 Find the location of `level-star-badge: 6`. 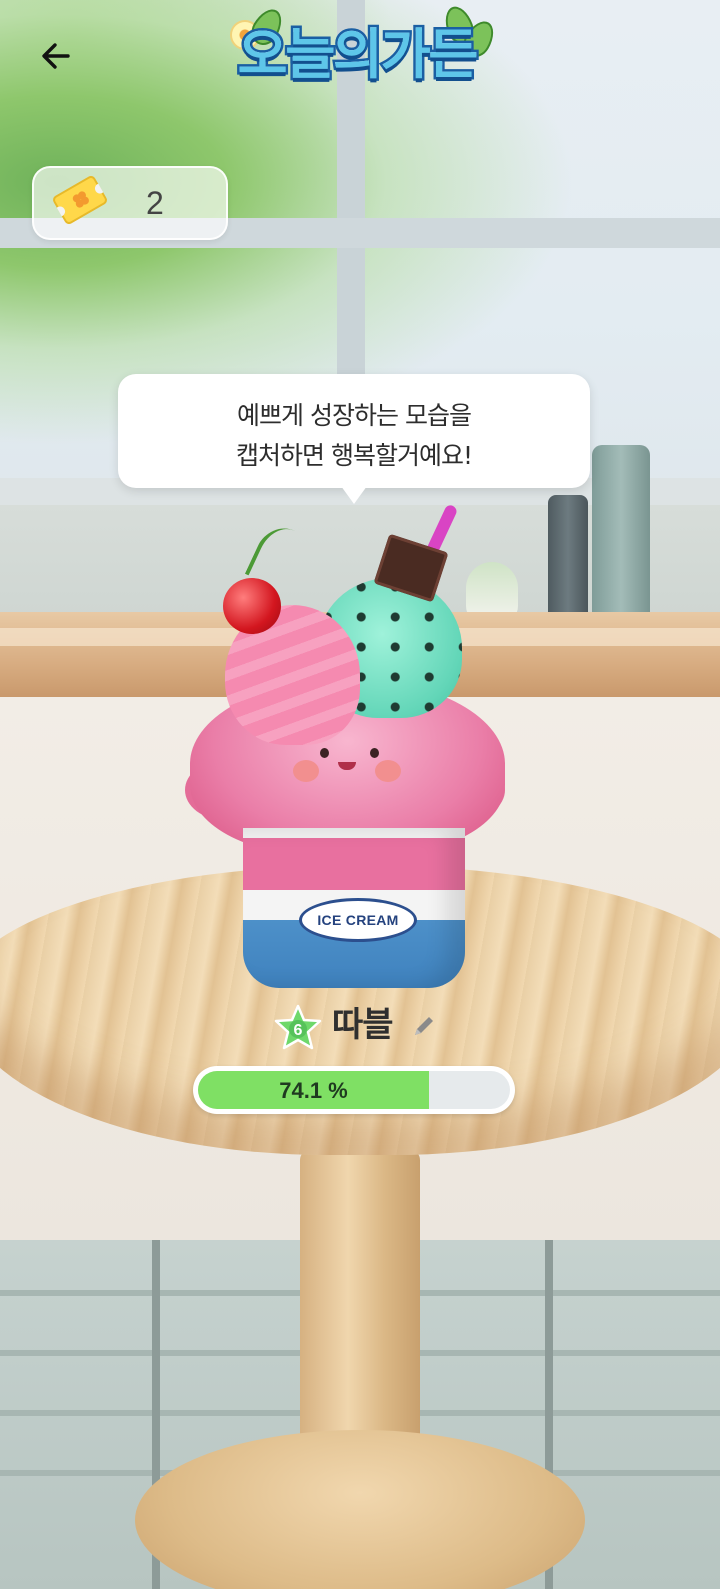

level-star-badge: 6 is located at coordinates (298, 1027).